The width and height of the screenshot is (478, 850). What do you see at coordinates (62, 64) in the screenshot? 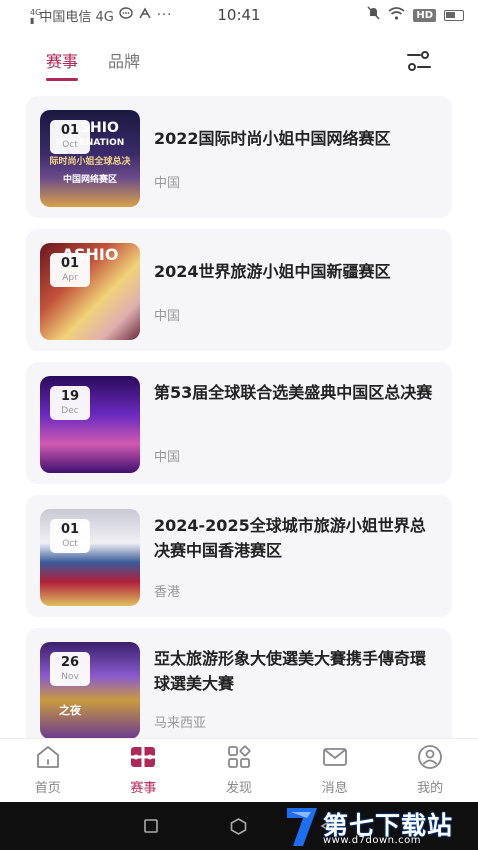
I see `tab-events: 赛事` at bounding box center [62, 64].